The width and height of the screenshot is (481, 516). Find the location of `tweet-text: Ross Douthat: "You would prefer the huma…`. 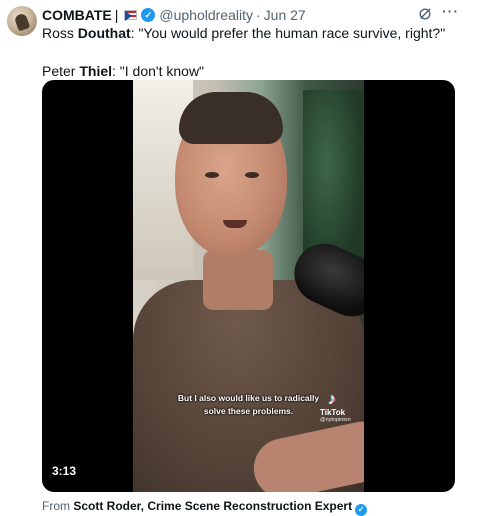

tweet-text: Ross Douthat: "You would prefer the huma… is located at coordinates (252, 52).